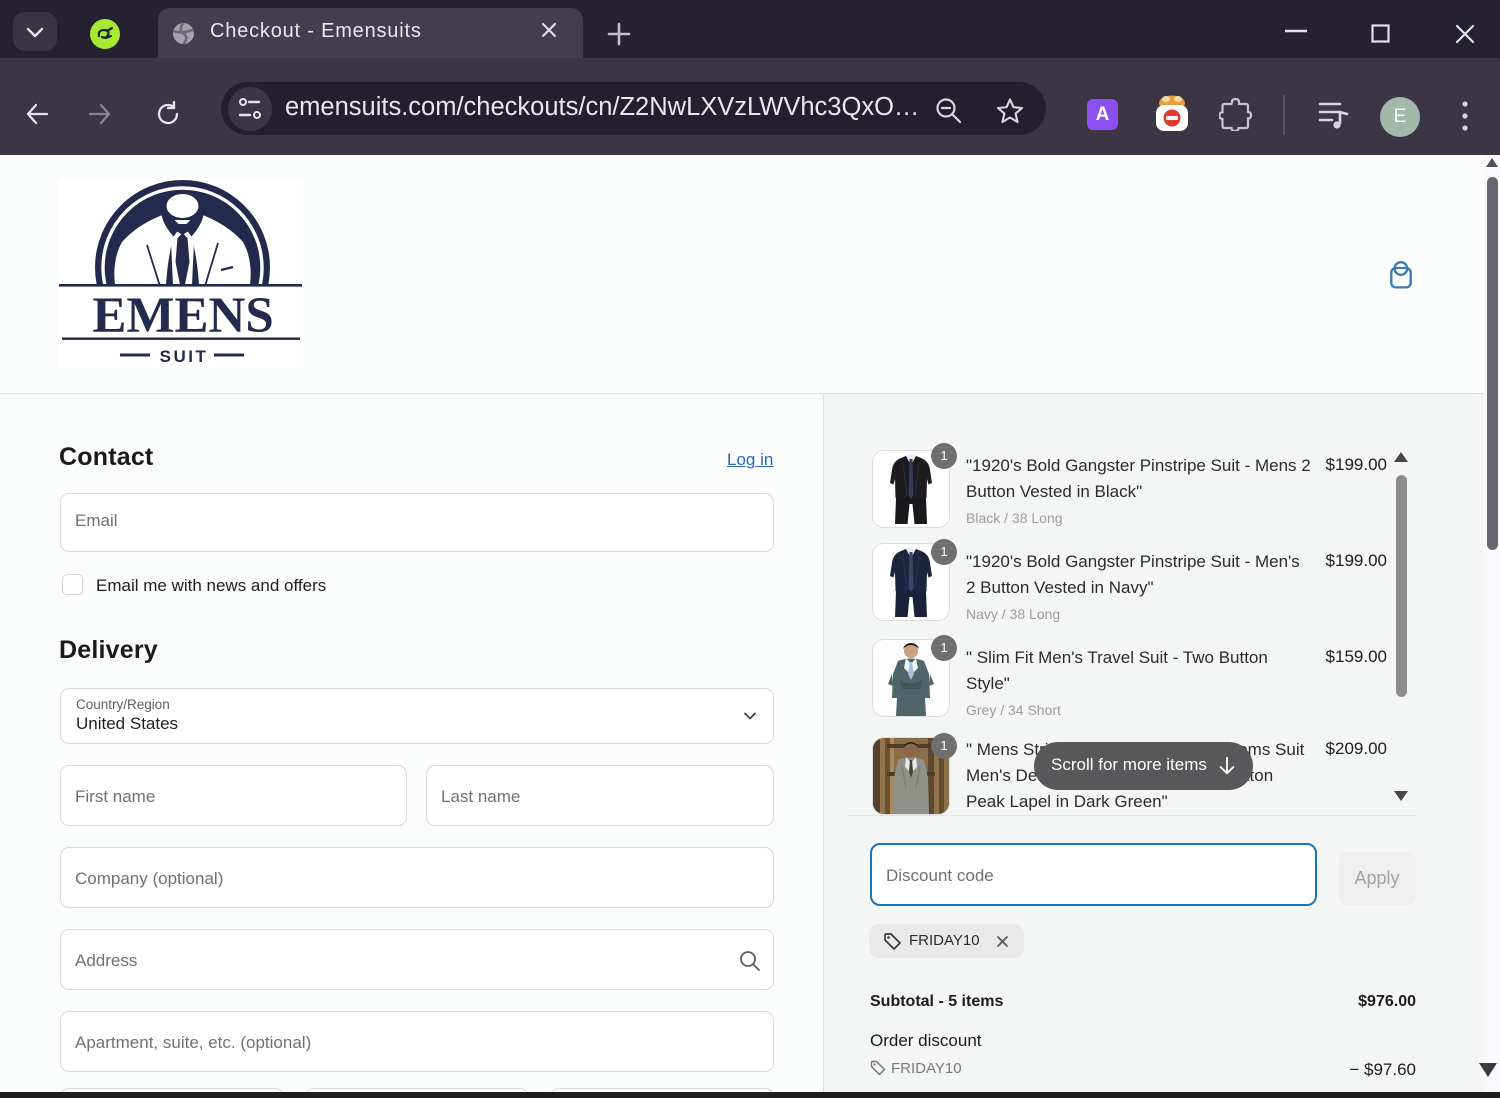  What do you see at coordinates (184, 356) in the screenshot?
I see `svg-text: SUIT` at bounding box center [184, 356].